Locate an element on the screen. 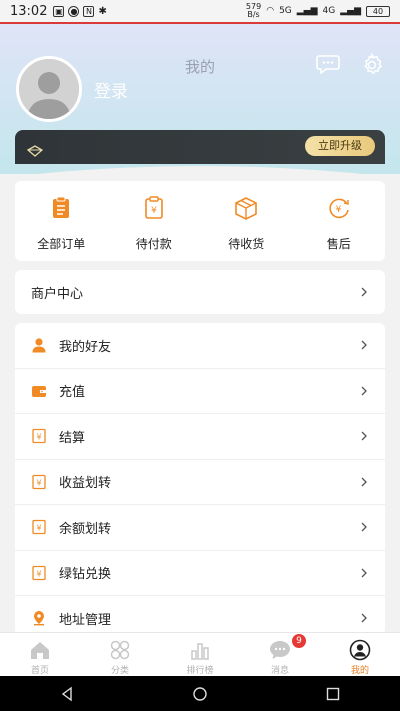 The height and width of the screenshot is (711, 400). clock: 13:02 is located at coordinates (29, 11).